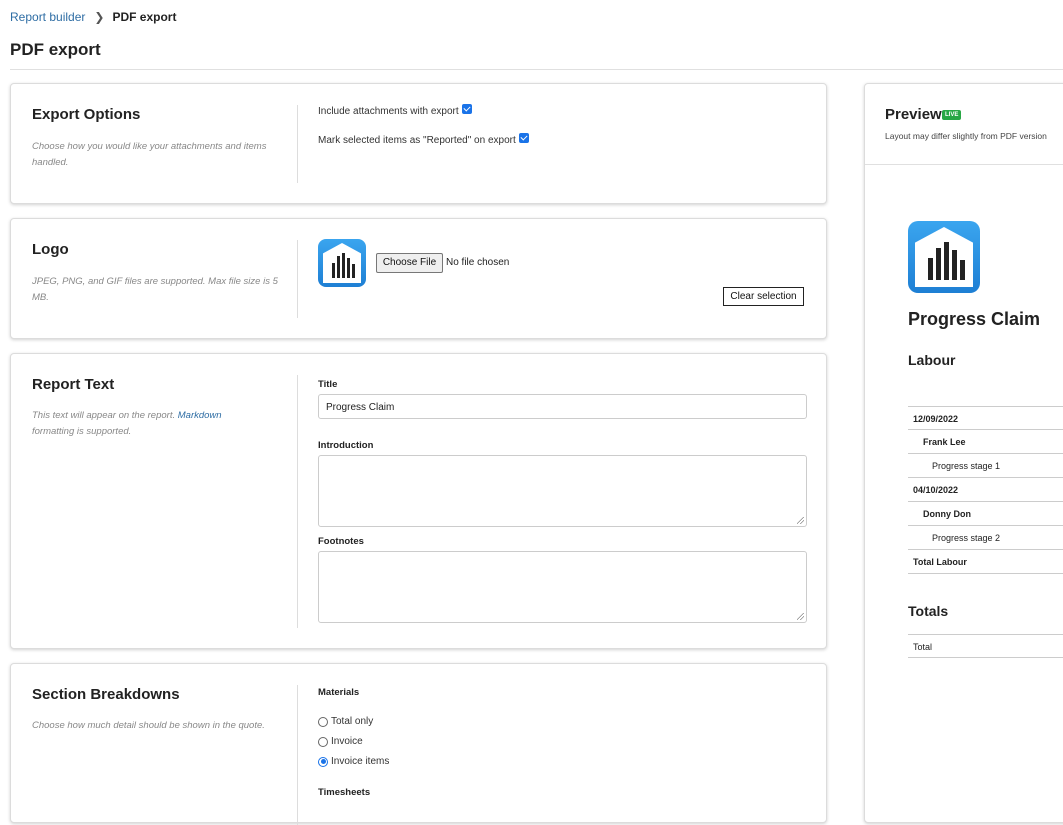  I want to click on radio-label: Invoice items, so click(360, 761).